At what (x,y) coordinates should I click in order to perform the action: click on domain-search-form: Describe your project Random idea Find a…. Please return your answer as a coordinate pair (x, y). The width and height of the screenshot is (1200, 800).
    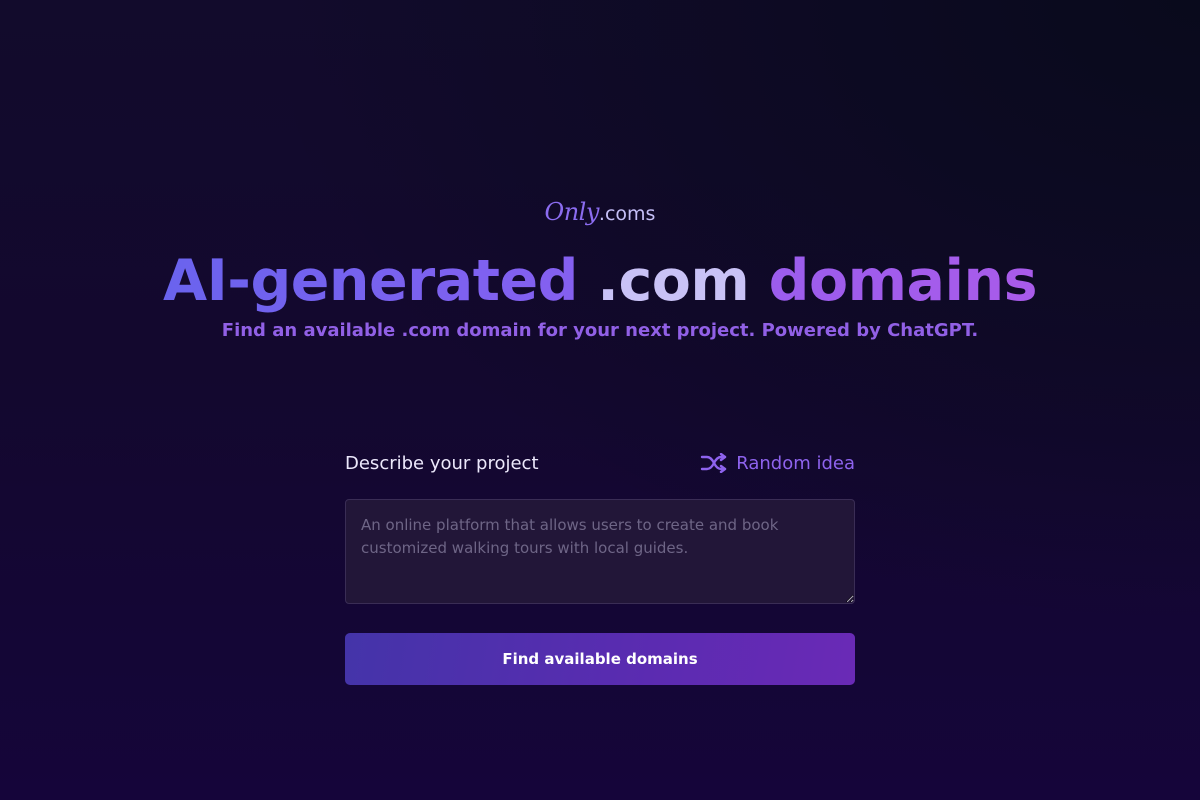
    Looking at the image, I should click on (600, 566).